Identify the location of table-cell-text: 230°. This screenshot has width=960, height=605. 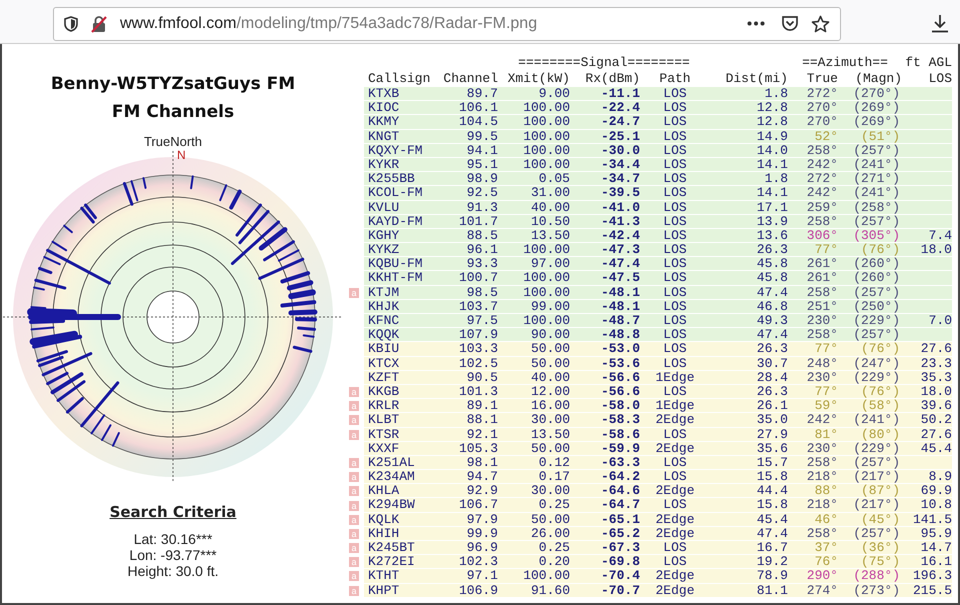
(822, 377).